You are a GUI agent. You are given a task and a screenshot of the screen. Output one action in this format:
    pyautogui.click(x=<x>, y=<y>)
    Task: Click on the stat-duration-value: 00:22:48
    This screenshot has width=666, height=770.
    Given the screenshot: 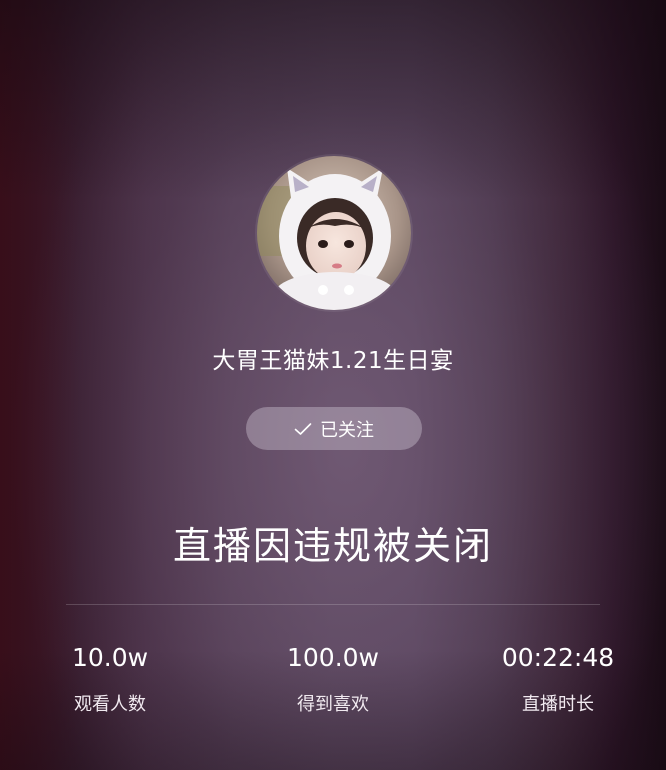 What is the action you would take?
    pyautogui.click(x=558, y=657)
    